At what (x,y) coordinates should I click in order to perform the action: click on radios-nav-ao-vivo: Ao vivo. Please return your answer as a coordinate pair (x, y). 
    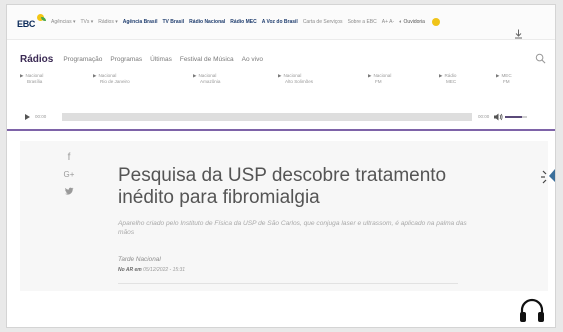
    Looking at the image, I should click on (252, 59).